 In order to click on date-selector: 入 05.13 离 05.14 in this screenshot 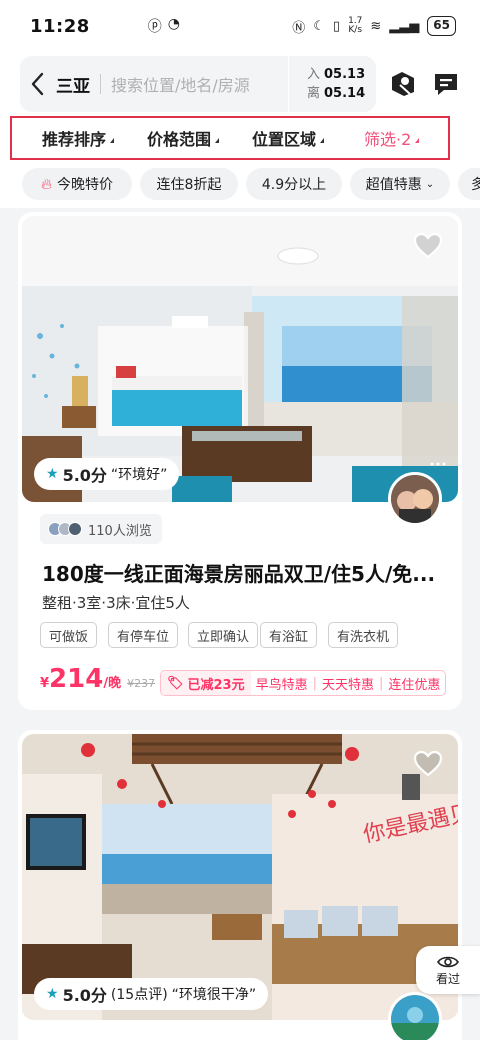, I will do `click(332, 84)`.